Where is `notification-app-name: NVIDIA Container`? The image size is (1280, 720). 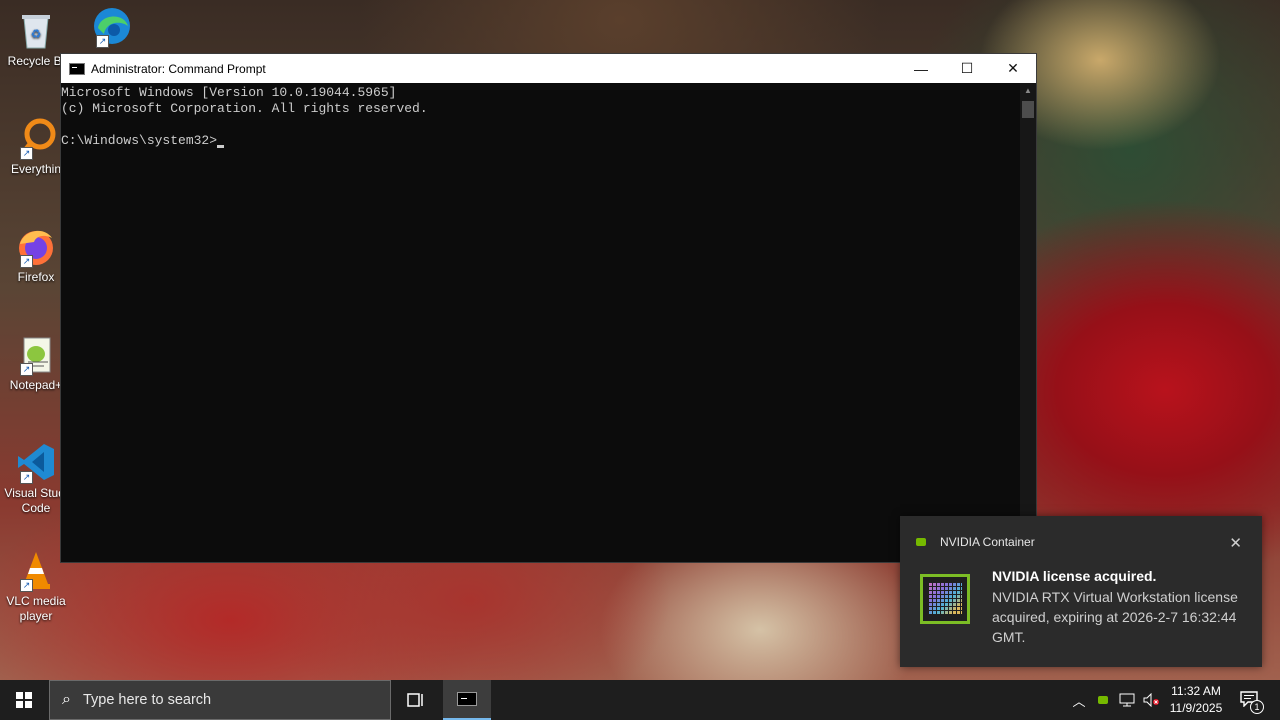
notification-app-name: NVIDIA Container is located at coordinates (987, 542).